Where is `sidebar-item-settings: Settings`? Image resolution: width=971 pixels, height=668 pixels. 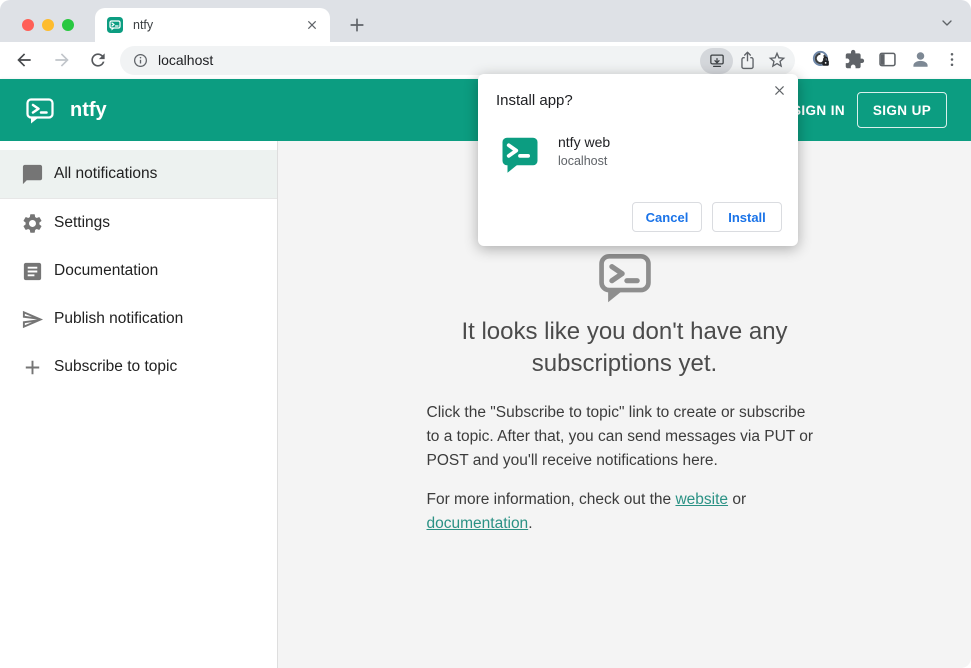 sidebar-item-settings: Settings is located at coordinates (138, 223).